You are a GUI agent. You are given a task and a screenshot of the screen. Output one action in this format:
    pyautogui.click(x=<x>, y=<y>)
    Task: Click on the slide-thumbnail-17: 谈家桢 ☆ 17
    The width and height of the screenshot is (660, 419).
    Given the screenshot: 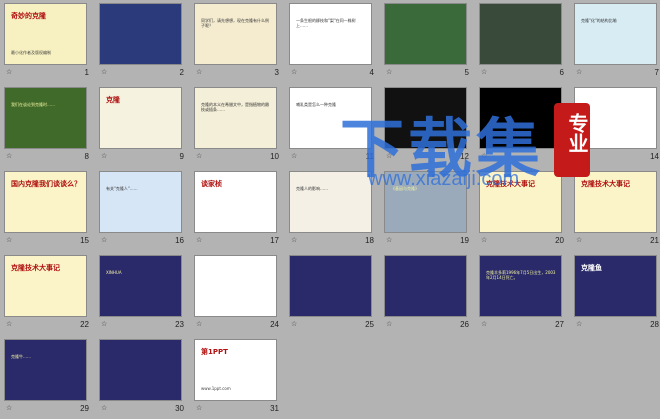 What is the action you would take?
    pyautogui.click(x=239, y=210)
    